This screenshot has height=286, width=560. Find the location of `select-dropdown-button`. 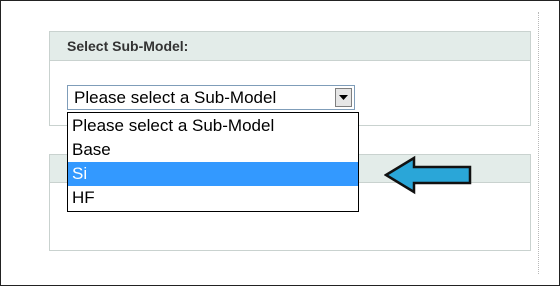

select-dropdown-button is located at coordinates (343, 97).